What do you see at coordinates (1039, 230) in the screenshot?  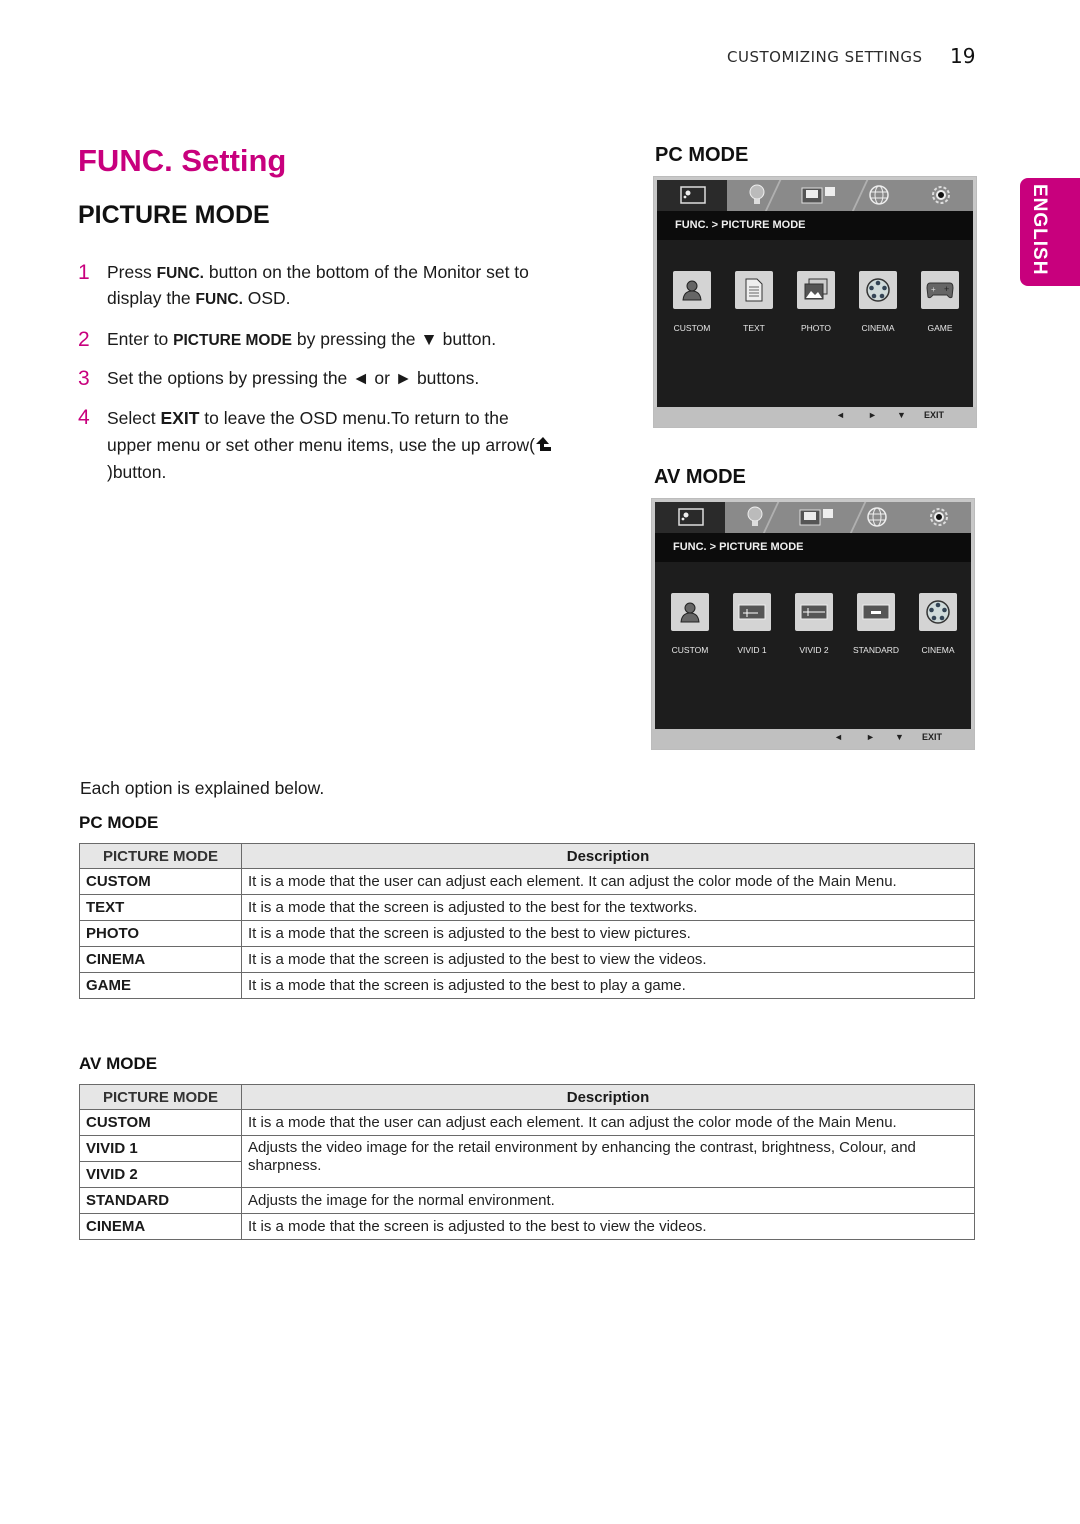 I see `language-tab-label: ENGLISH` at bounding box center [1039, 230].